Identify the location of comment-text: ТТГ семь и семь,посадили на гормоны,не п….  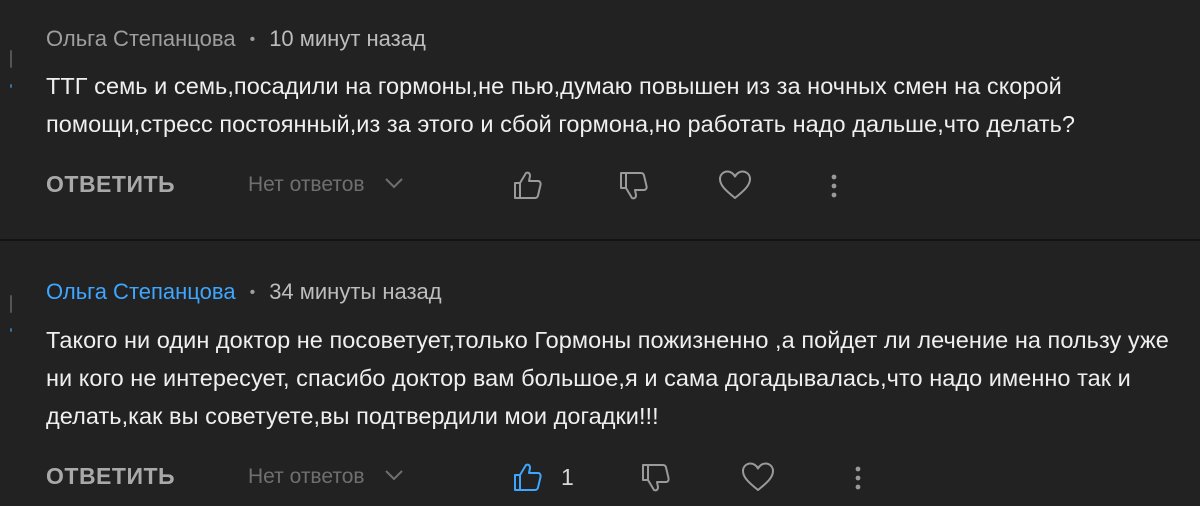
(561, 105).